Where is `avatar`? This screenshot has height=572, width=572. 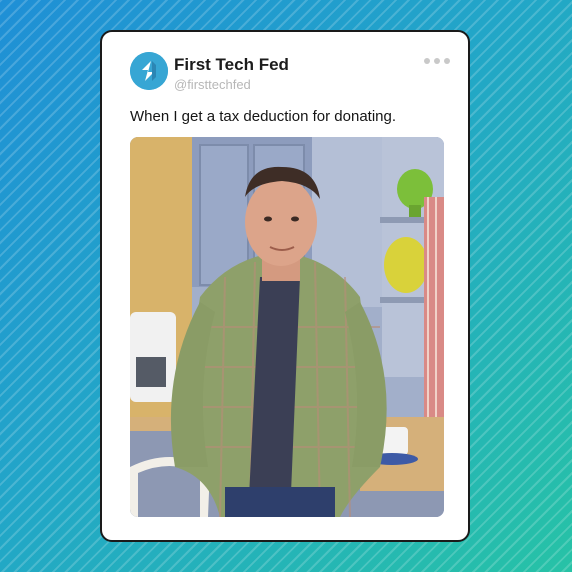 avatar is located at coordinates (149, 71).